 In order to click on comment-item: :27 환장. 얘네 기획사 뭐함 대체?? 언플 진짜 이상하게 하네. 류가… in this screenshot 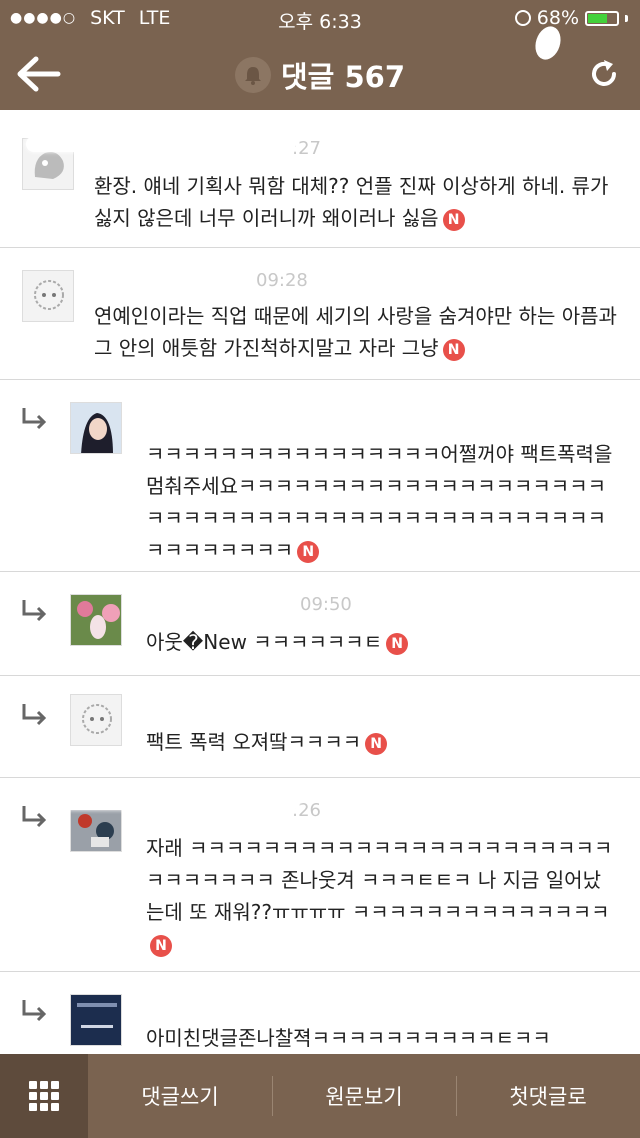, I will do `click(320, 179)`.